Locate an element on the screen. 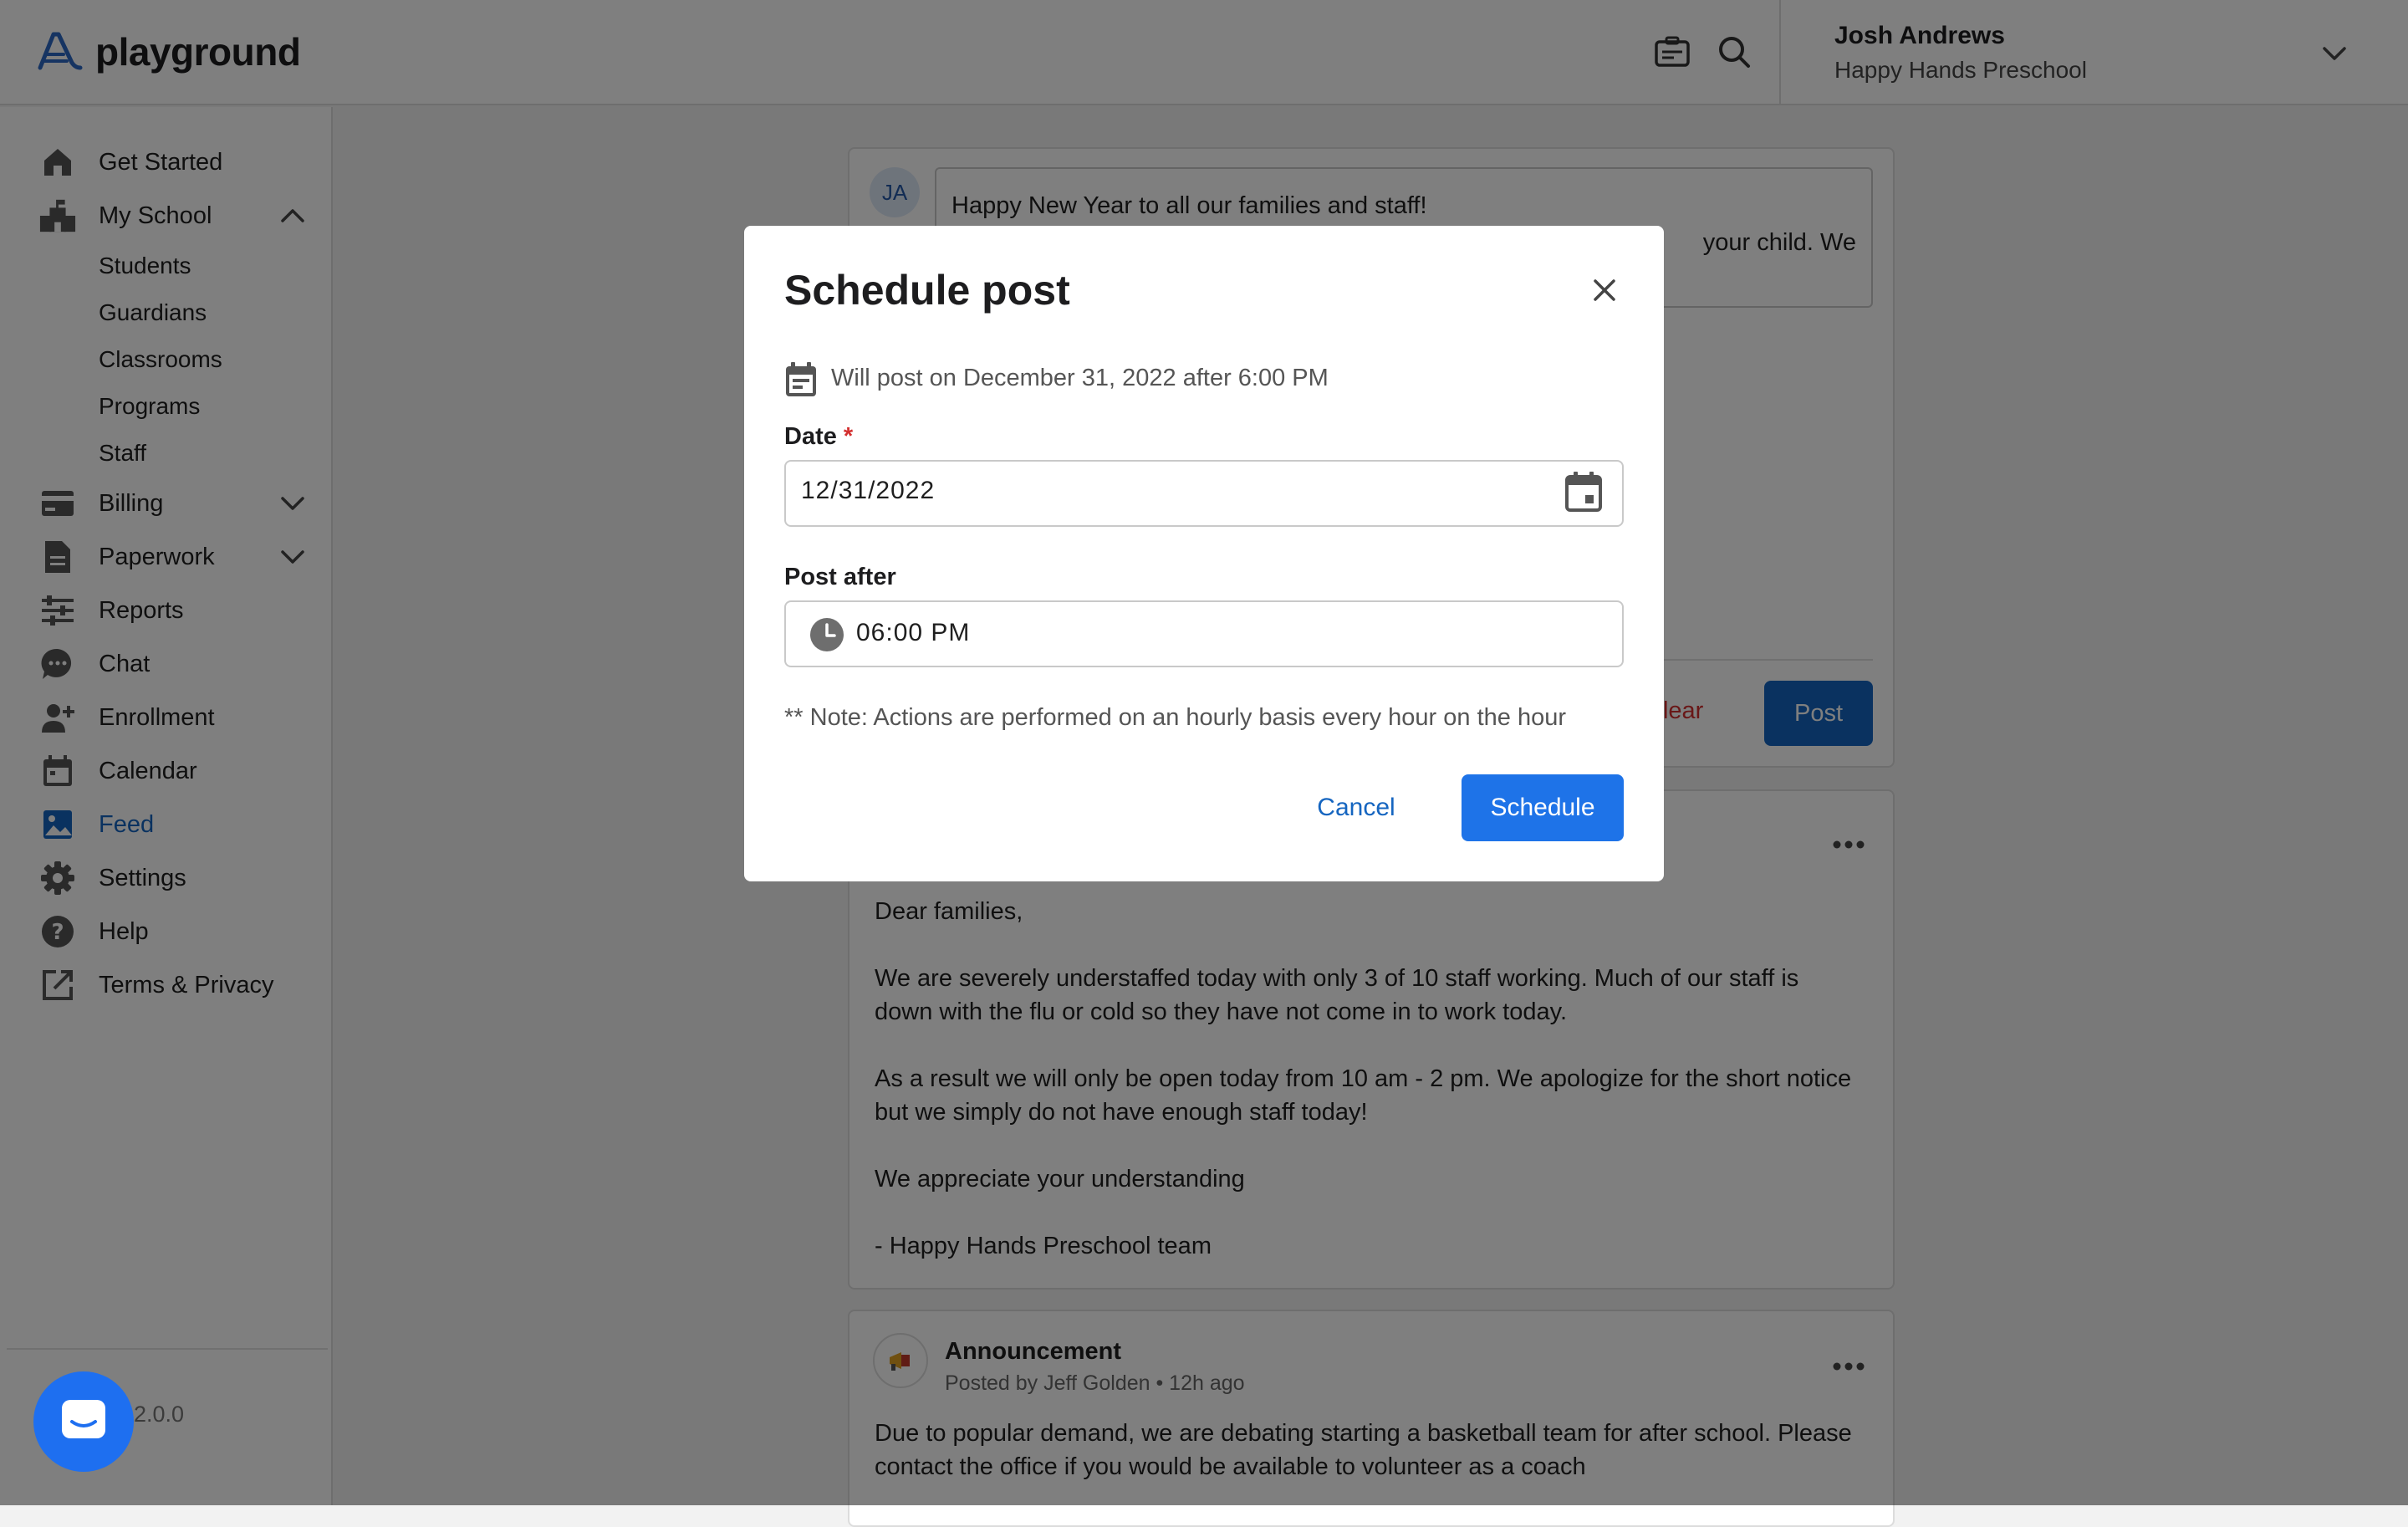 This screenshot has width=2408, height=1527. cancel-button: Cancel is located at coordinates (1356, 808).